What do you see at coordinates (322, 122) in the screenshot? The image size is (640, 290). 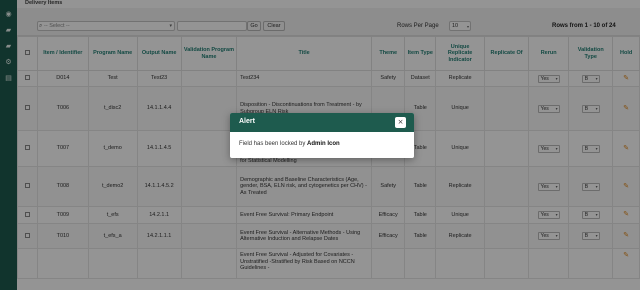 I see `alert-header: Alert ×` at bounding box center [322, 122].